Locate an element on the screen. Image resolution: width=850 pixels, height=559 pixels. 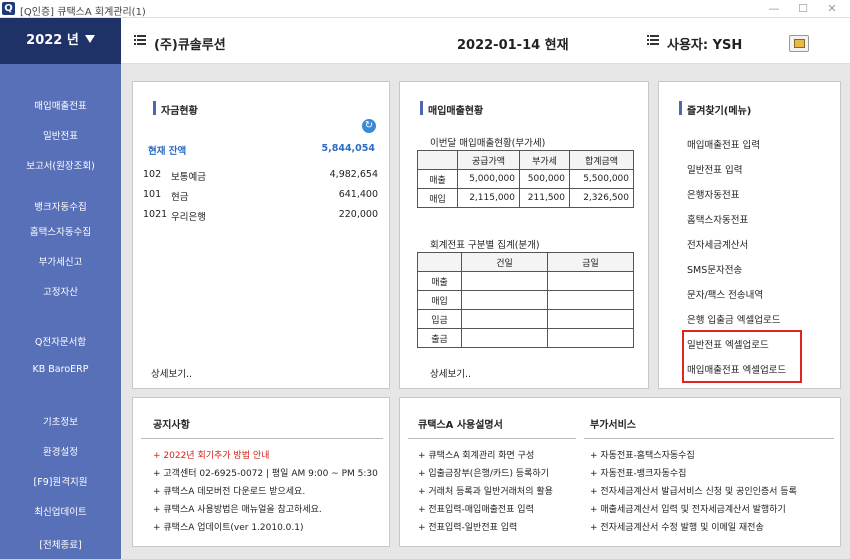
table-header-cell: 부가세 is located at coordinates (544, 160).